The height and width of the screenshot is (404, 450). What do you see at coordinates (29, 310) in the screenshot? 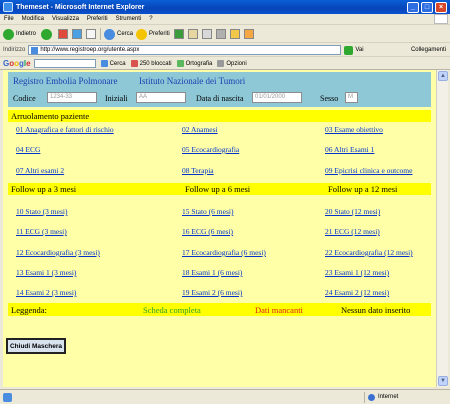
I see `legend-label: Leggenda:` at bounding box center [29, 310].